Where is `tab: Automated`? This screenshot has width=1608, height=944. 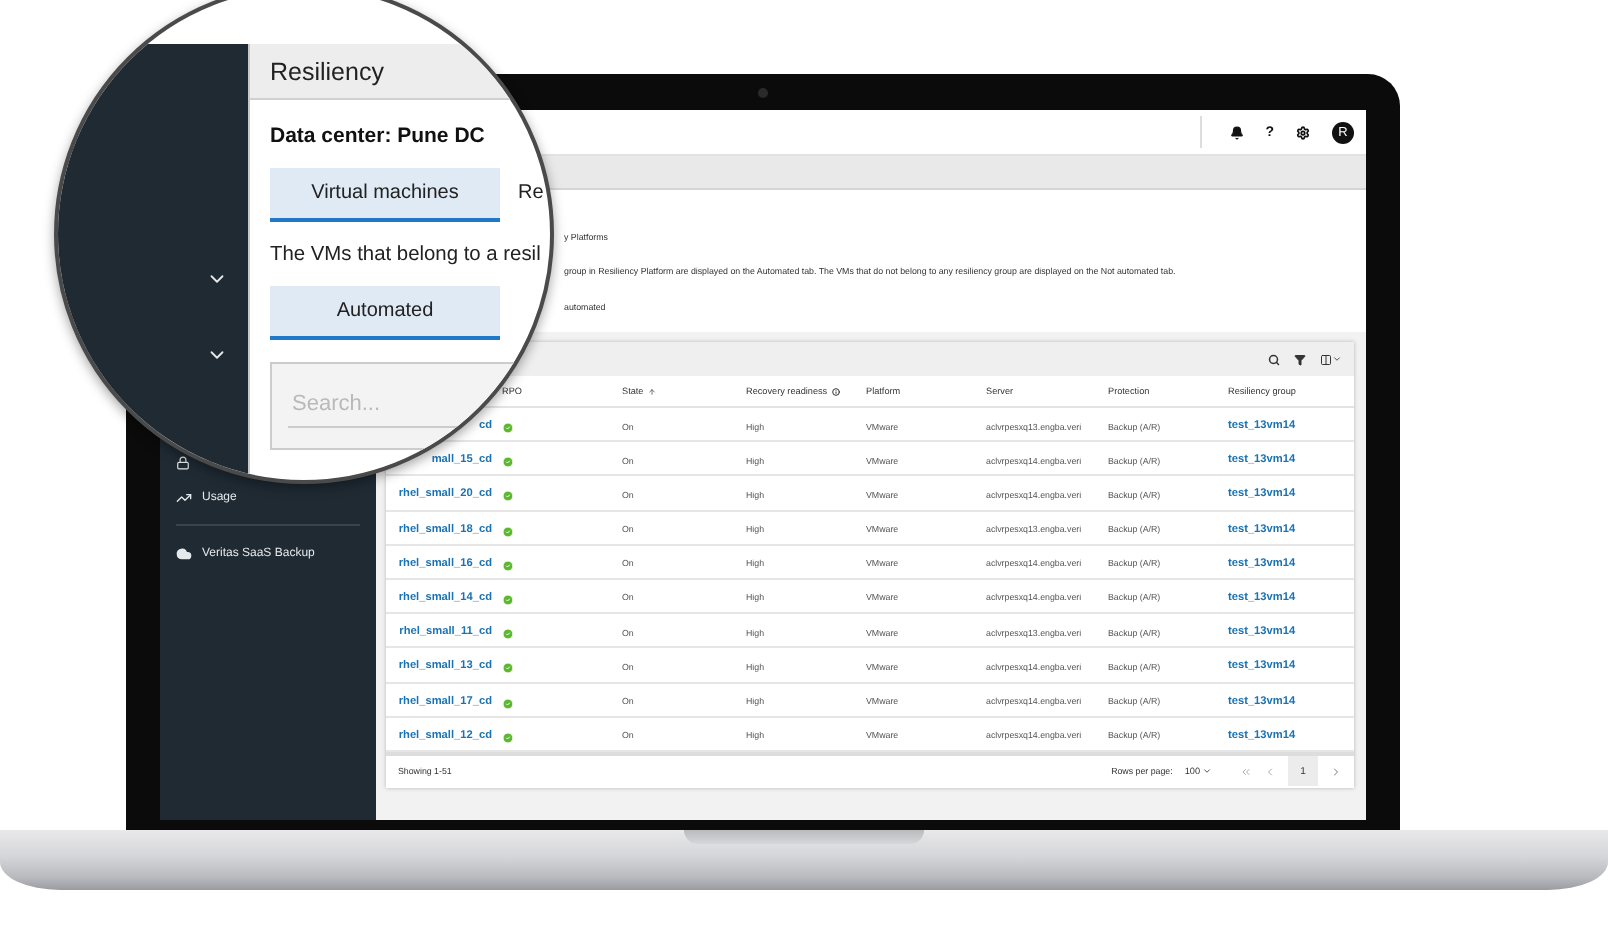 tab: Automated is located at coordinates (385, 313).